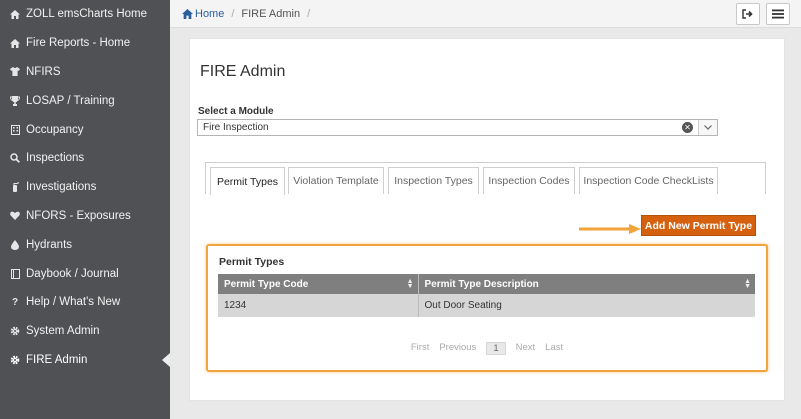  I want to click on sidebar-item-nfors-exposures: NFORS - Exposures, so click(85, 216).